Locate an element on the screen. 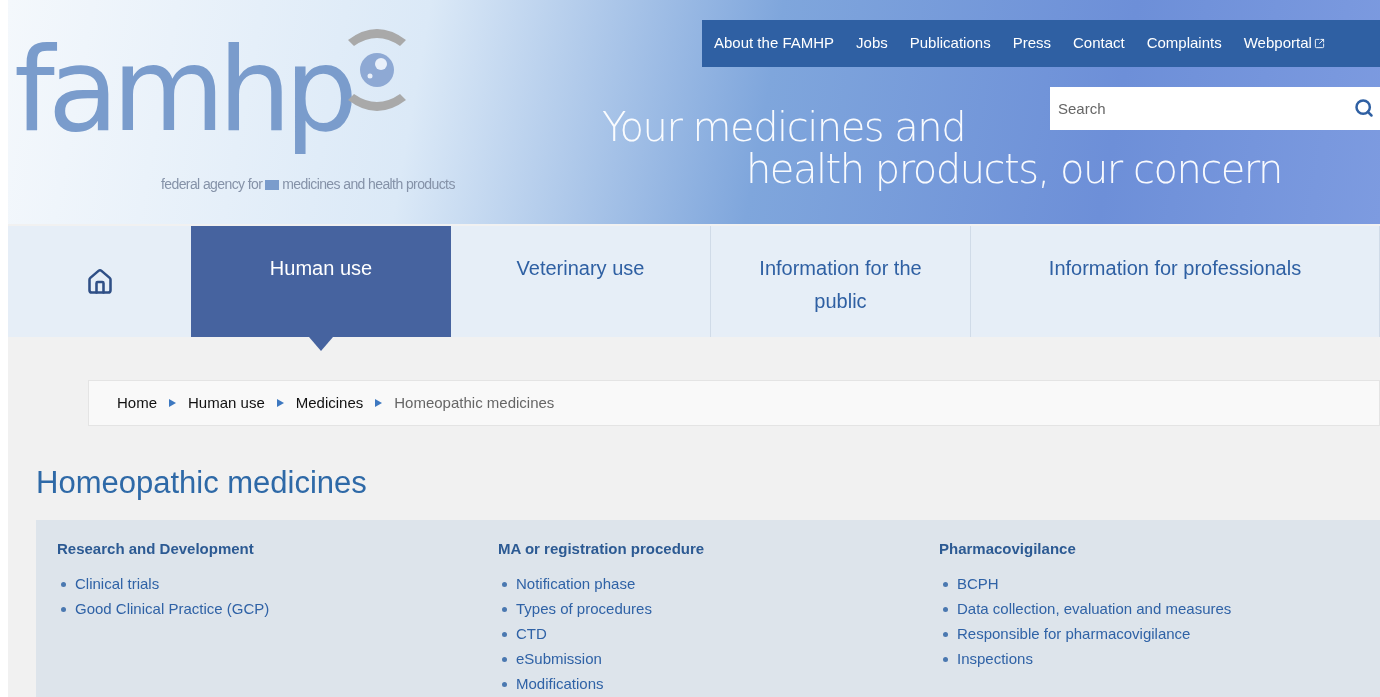 The image size is (1380, 697). section-link: Data collection, evaluation and measures is located at coordinates (1094, 609).